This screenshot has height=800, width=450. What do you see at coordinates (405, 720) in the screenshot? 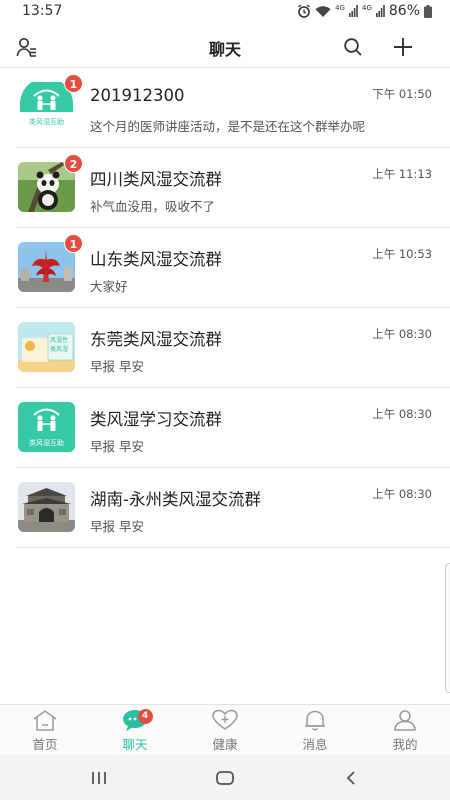
I see `person-icon` at bounding box center [405, 720].